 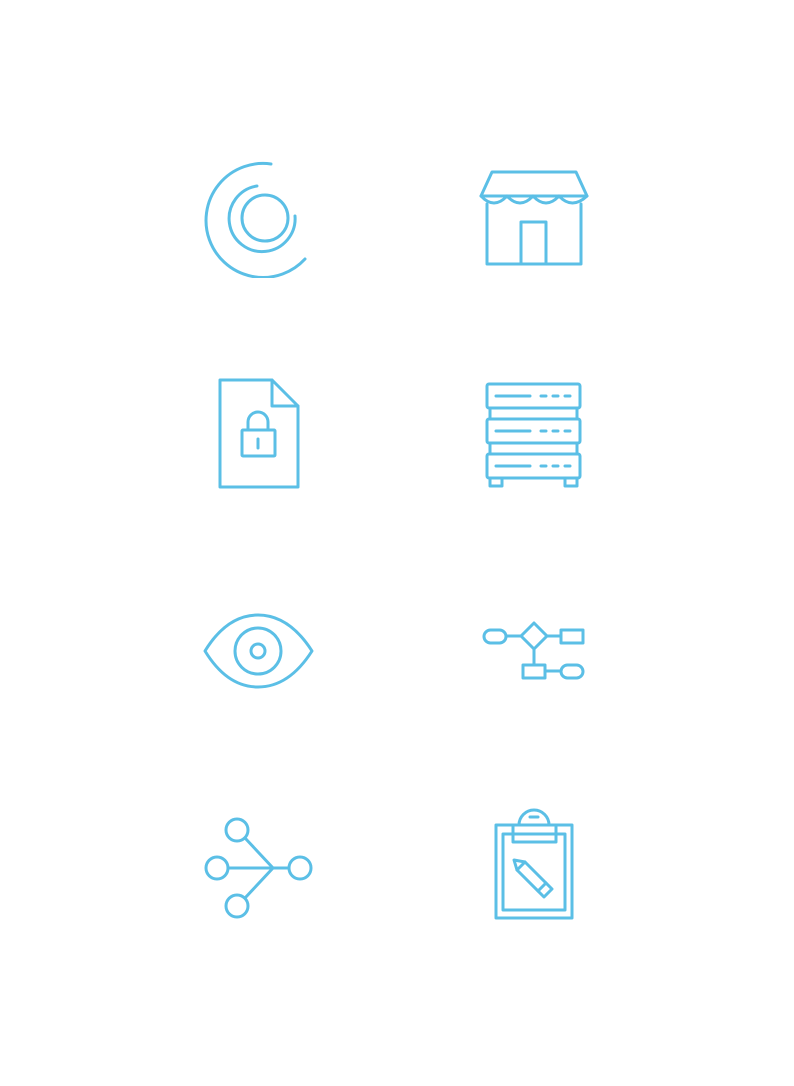 I want to click on eye-icon, so click(x=259, y=651).